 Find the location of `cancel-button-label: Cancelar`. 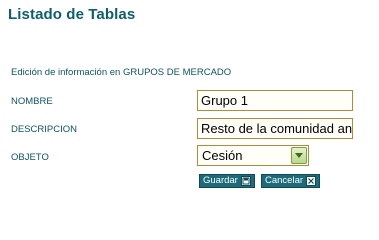

cancel-button-label: Cancelar is located at coordinates (284, 180).